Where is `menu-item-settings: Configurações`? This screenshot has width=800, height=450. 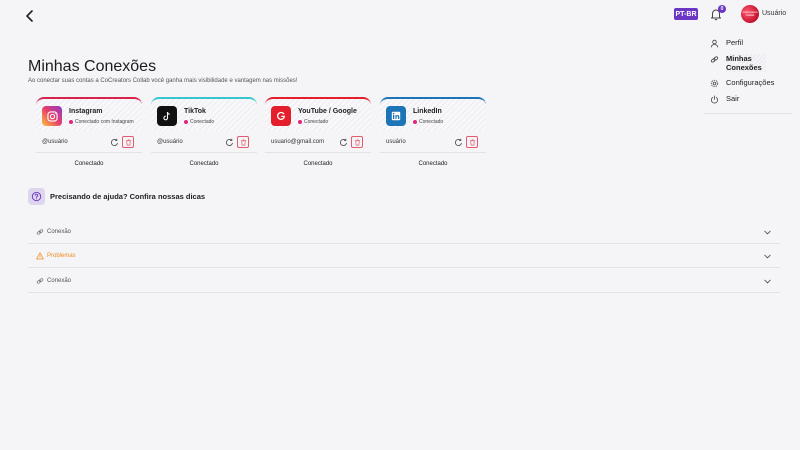 menu-item-settings: Configurações is located at coordinates (748, 83).